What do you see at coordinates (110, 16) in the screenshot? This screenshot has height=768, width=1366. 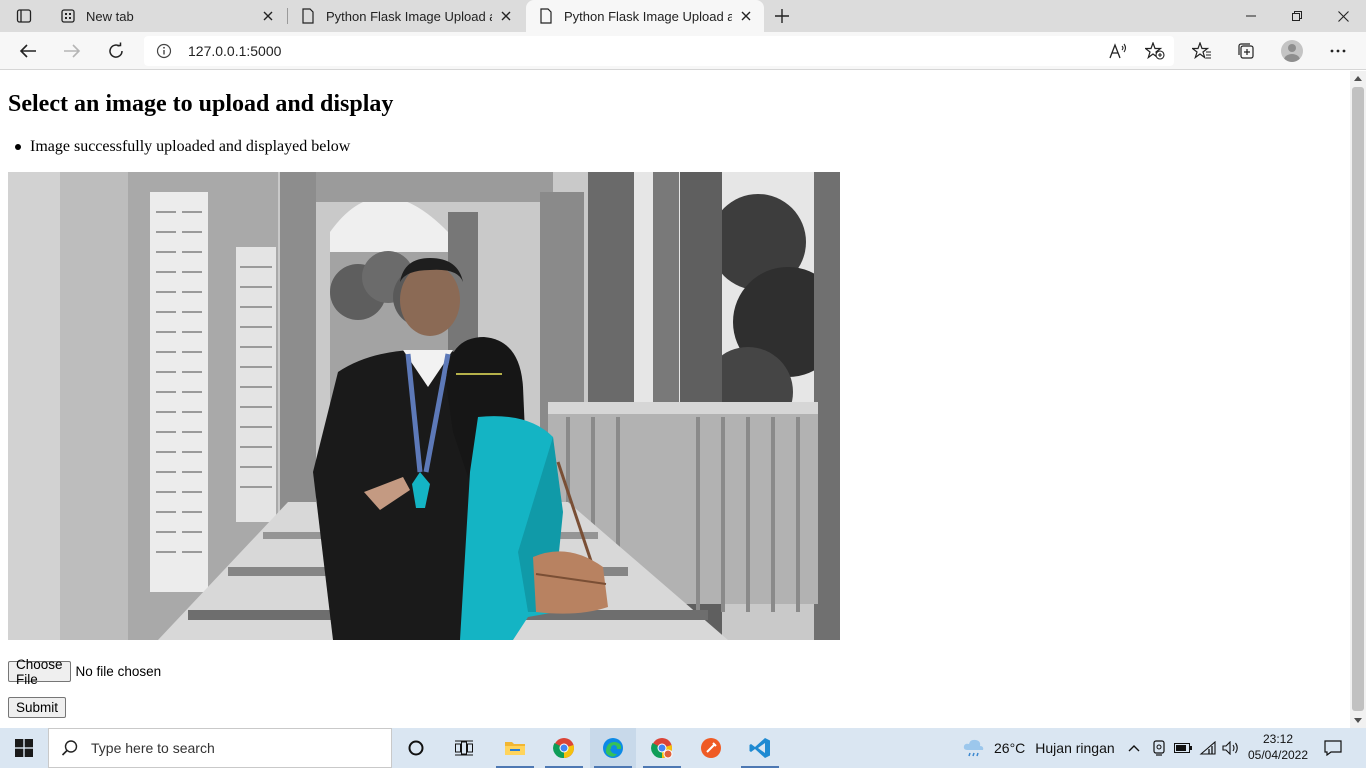 I see `tab-title: New tab` at bounding box center [110, 16].